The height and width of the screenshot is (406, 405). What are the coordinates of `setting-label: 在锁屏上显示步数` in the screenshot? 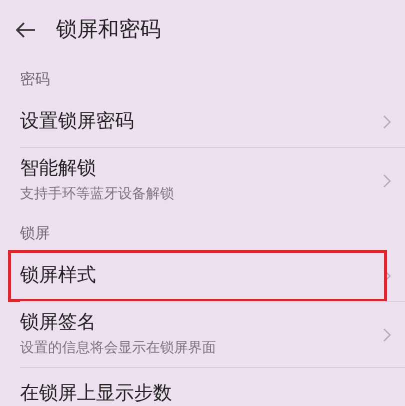 It's located at (202, 394).